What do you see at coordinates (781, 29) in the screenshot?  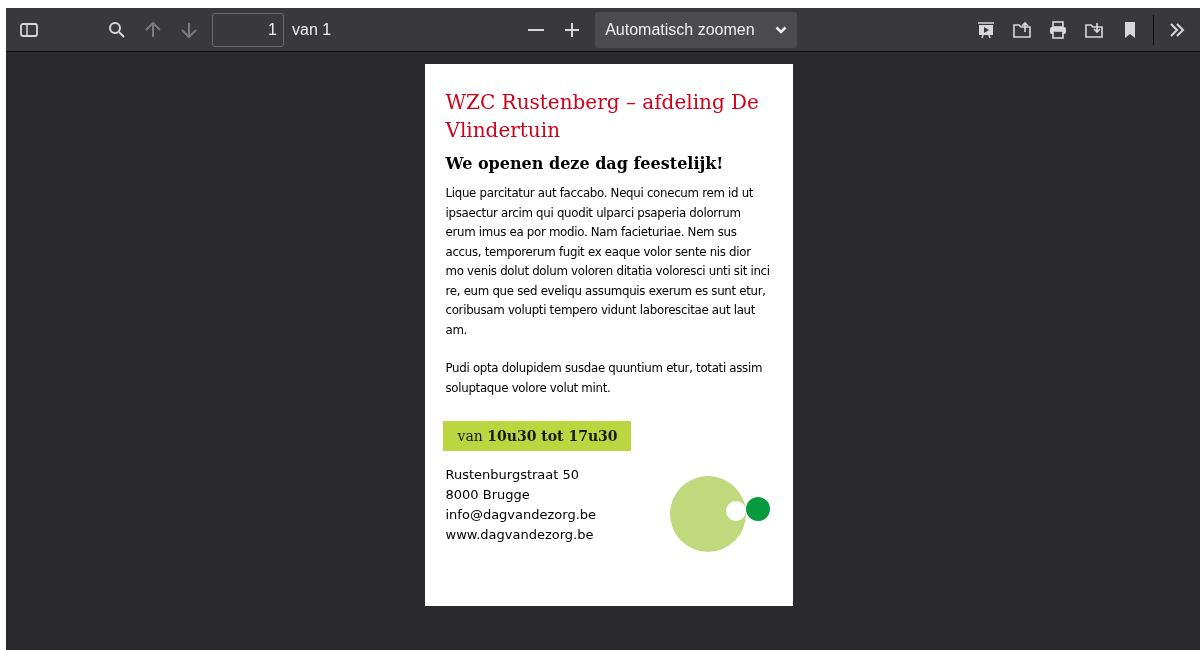 I see `chevron-down-icon` at bounding box center [781, 29].